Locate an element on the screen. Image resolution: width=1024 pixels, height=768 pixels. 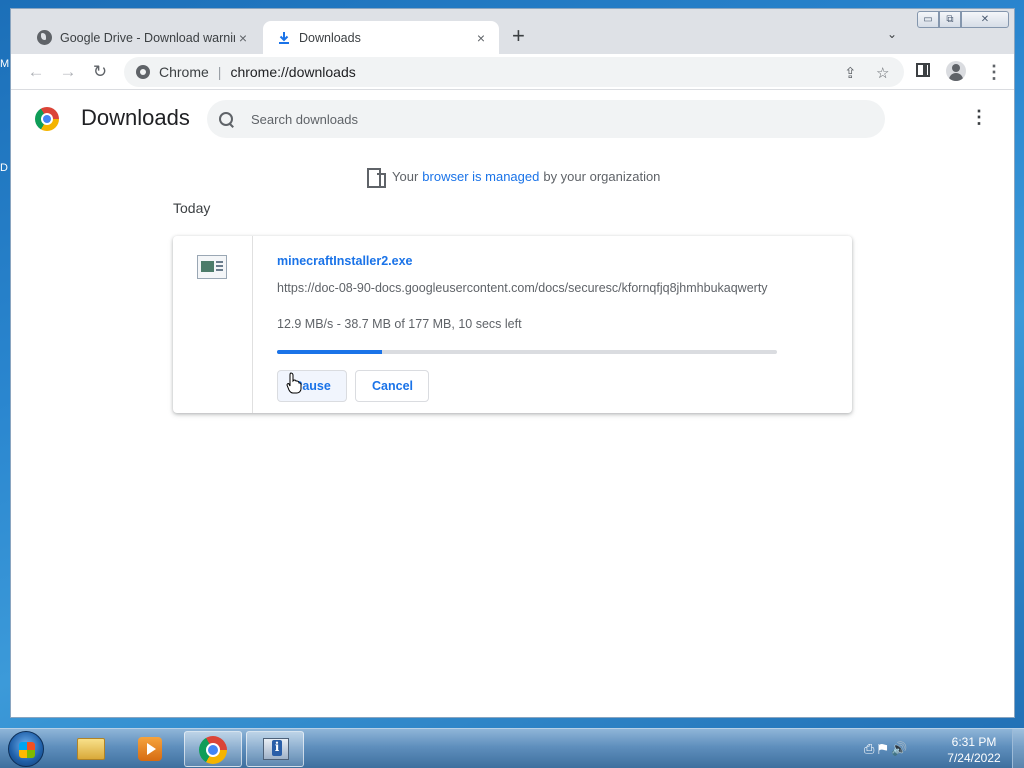
browser-toolbar: ← → ↻ Chrome | chrome://downloads ⇪ ☆ ⋮ is located at coordinates (512, 72).